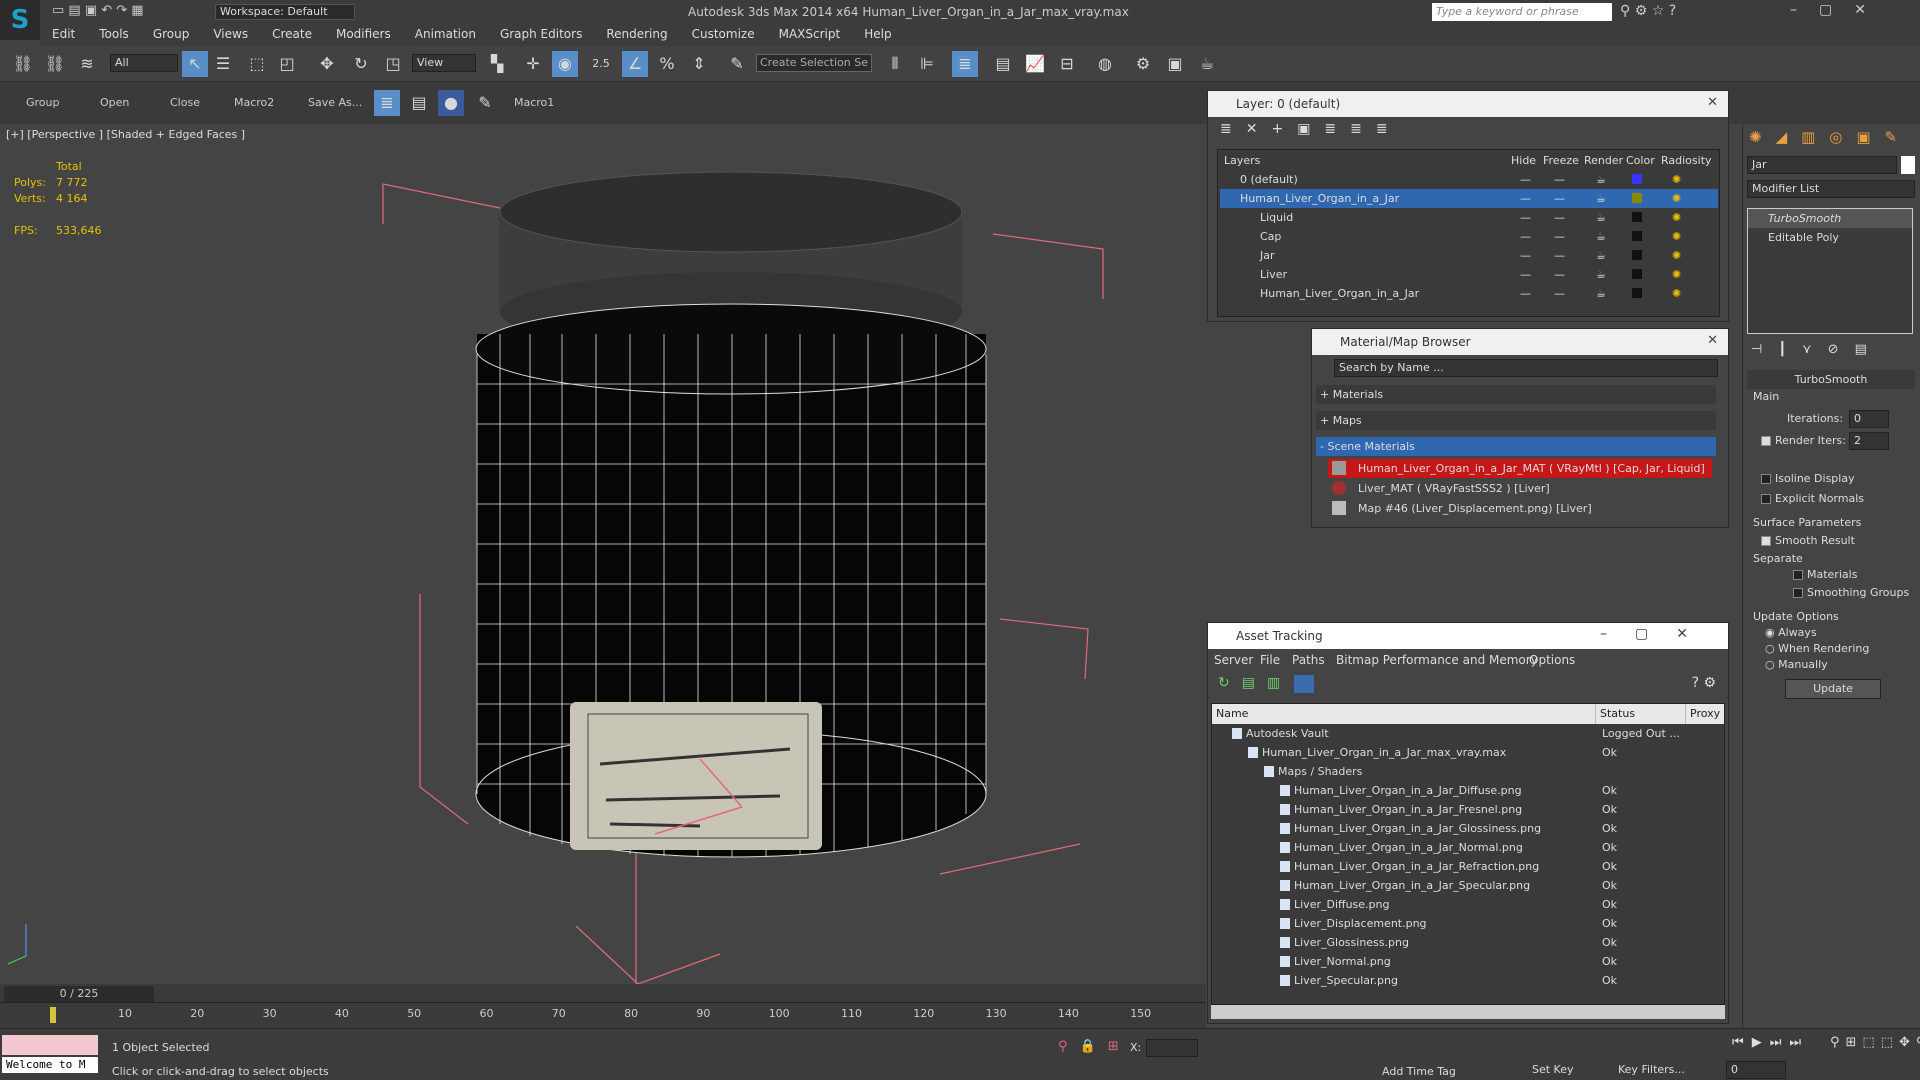 The image size is (1920, 1080). Describe the element at coordinates (1523, 160) in the screenshot. I see `col-hide: Hide` at that location.